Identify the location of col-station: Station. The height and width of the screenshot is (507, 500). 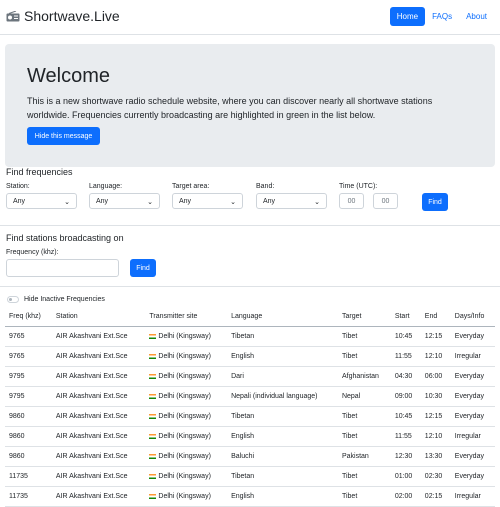
(98, 317).